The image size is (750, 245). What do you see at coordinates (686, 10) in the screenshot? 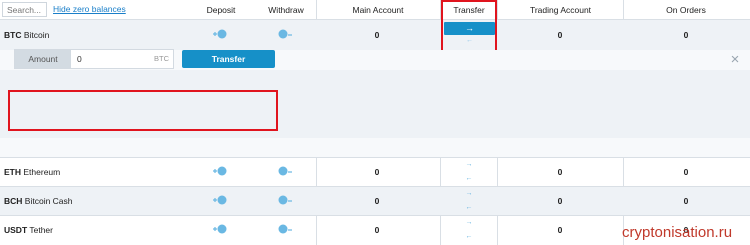
I see `column-header-on-orders: On Orders` at bounding box center [686, 10].